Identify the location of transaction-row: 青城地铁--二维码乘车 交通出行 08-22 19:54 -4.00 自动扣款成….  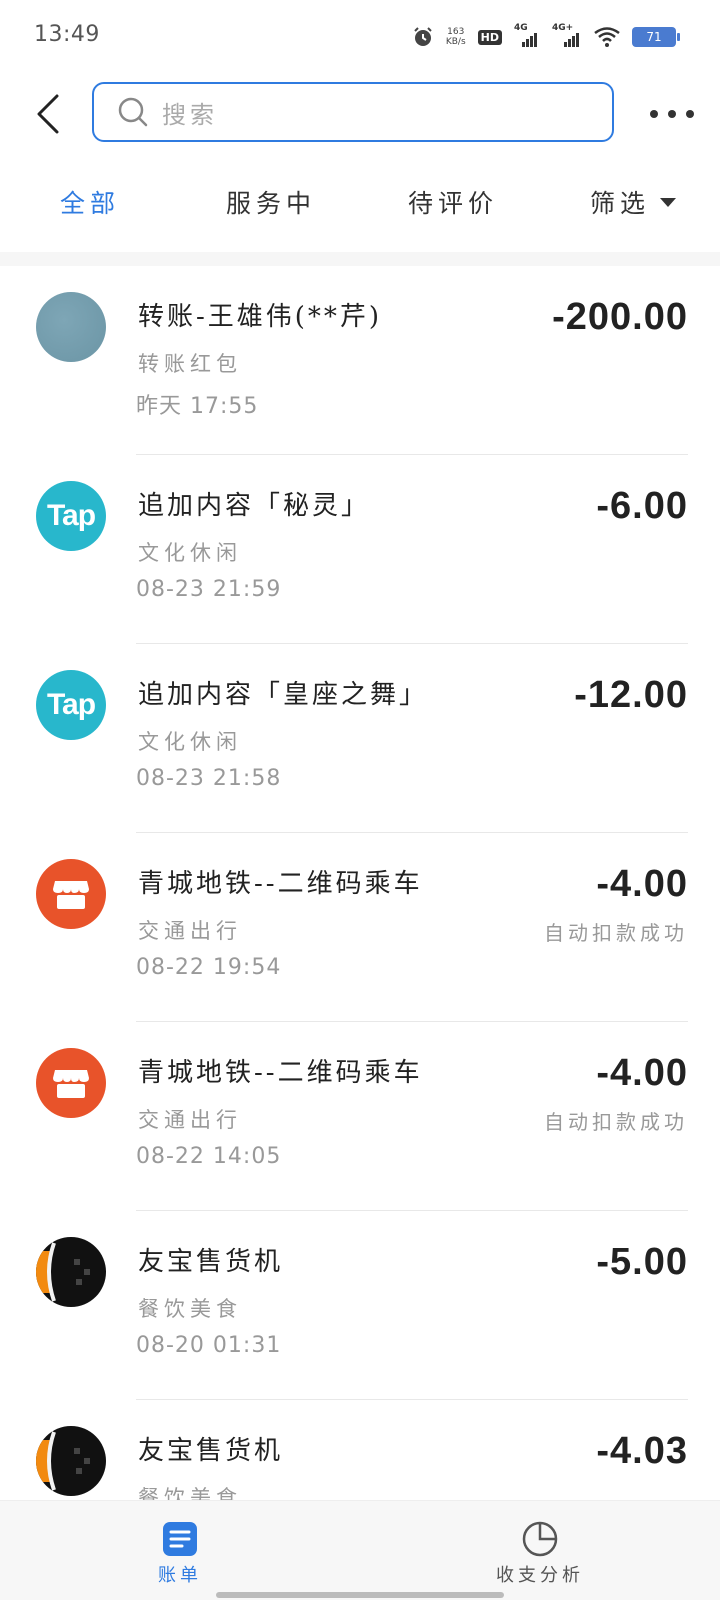
(360, 927).